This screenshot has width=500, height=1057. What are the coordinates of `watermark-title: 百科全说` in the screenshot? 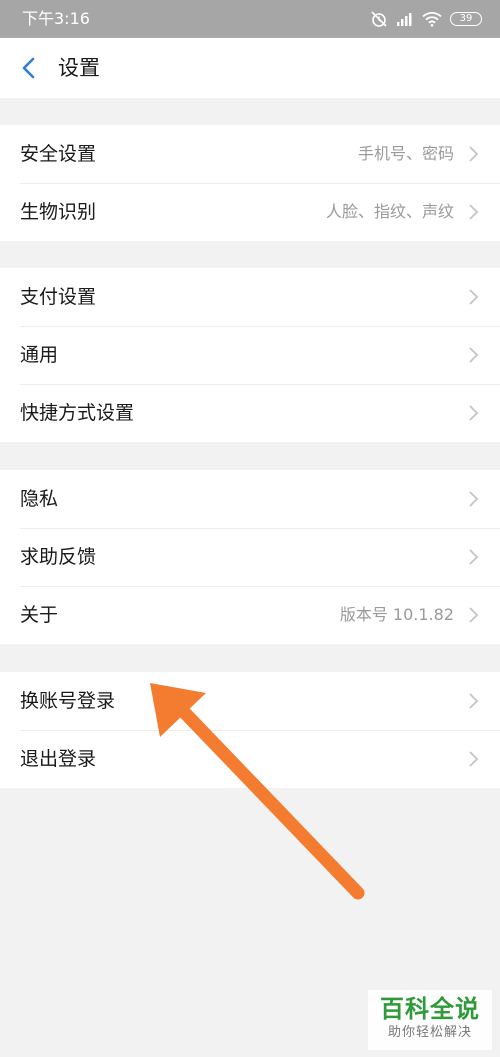 It's located at (430, 1009).